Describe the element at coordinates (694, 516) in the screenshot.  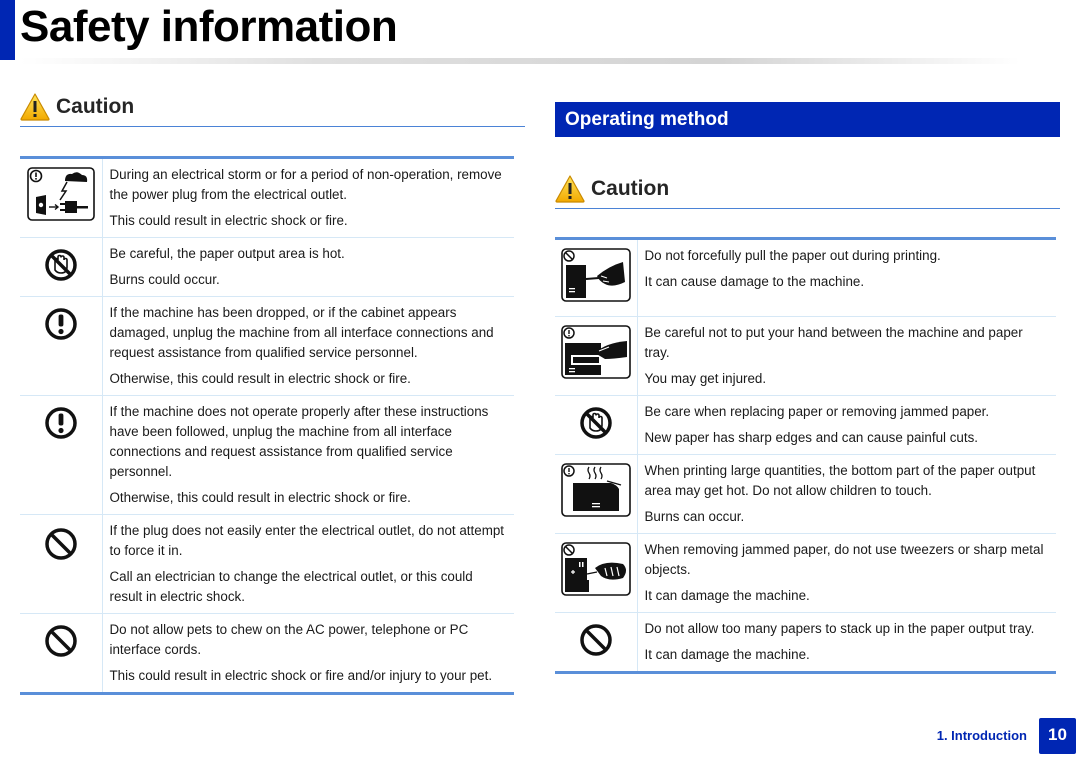
I see `item-note: Burns can occur.` at that location.